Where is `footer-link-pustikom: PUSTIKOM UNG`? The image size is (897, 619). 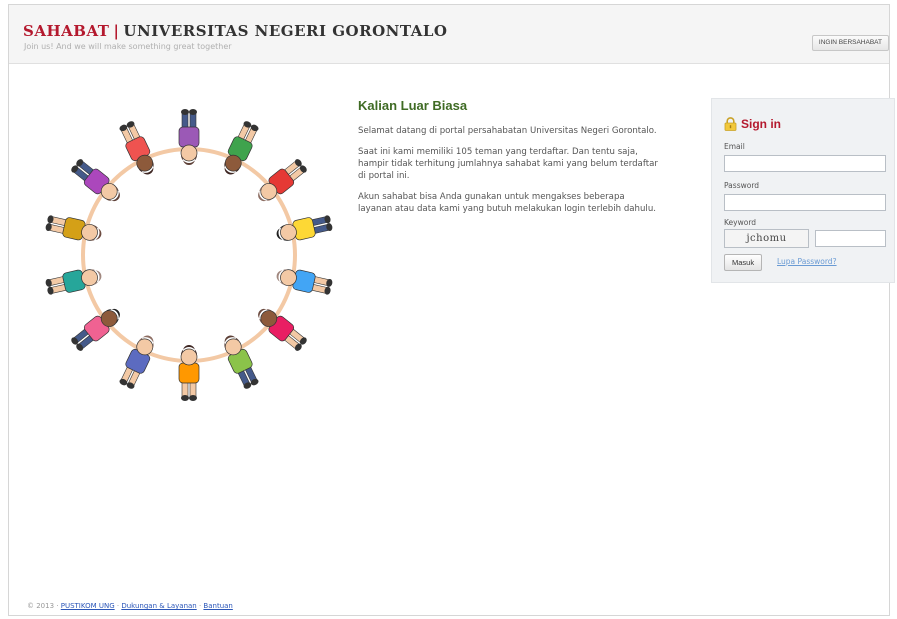 footer-link-pustikom: PUSTIKOM UNG is located at coordinates (88, 606).